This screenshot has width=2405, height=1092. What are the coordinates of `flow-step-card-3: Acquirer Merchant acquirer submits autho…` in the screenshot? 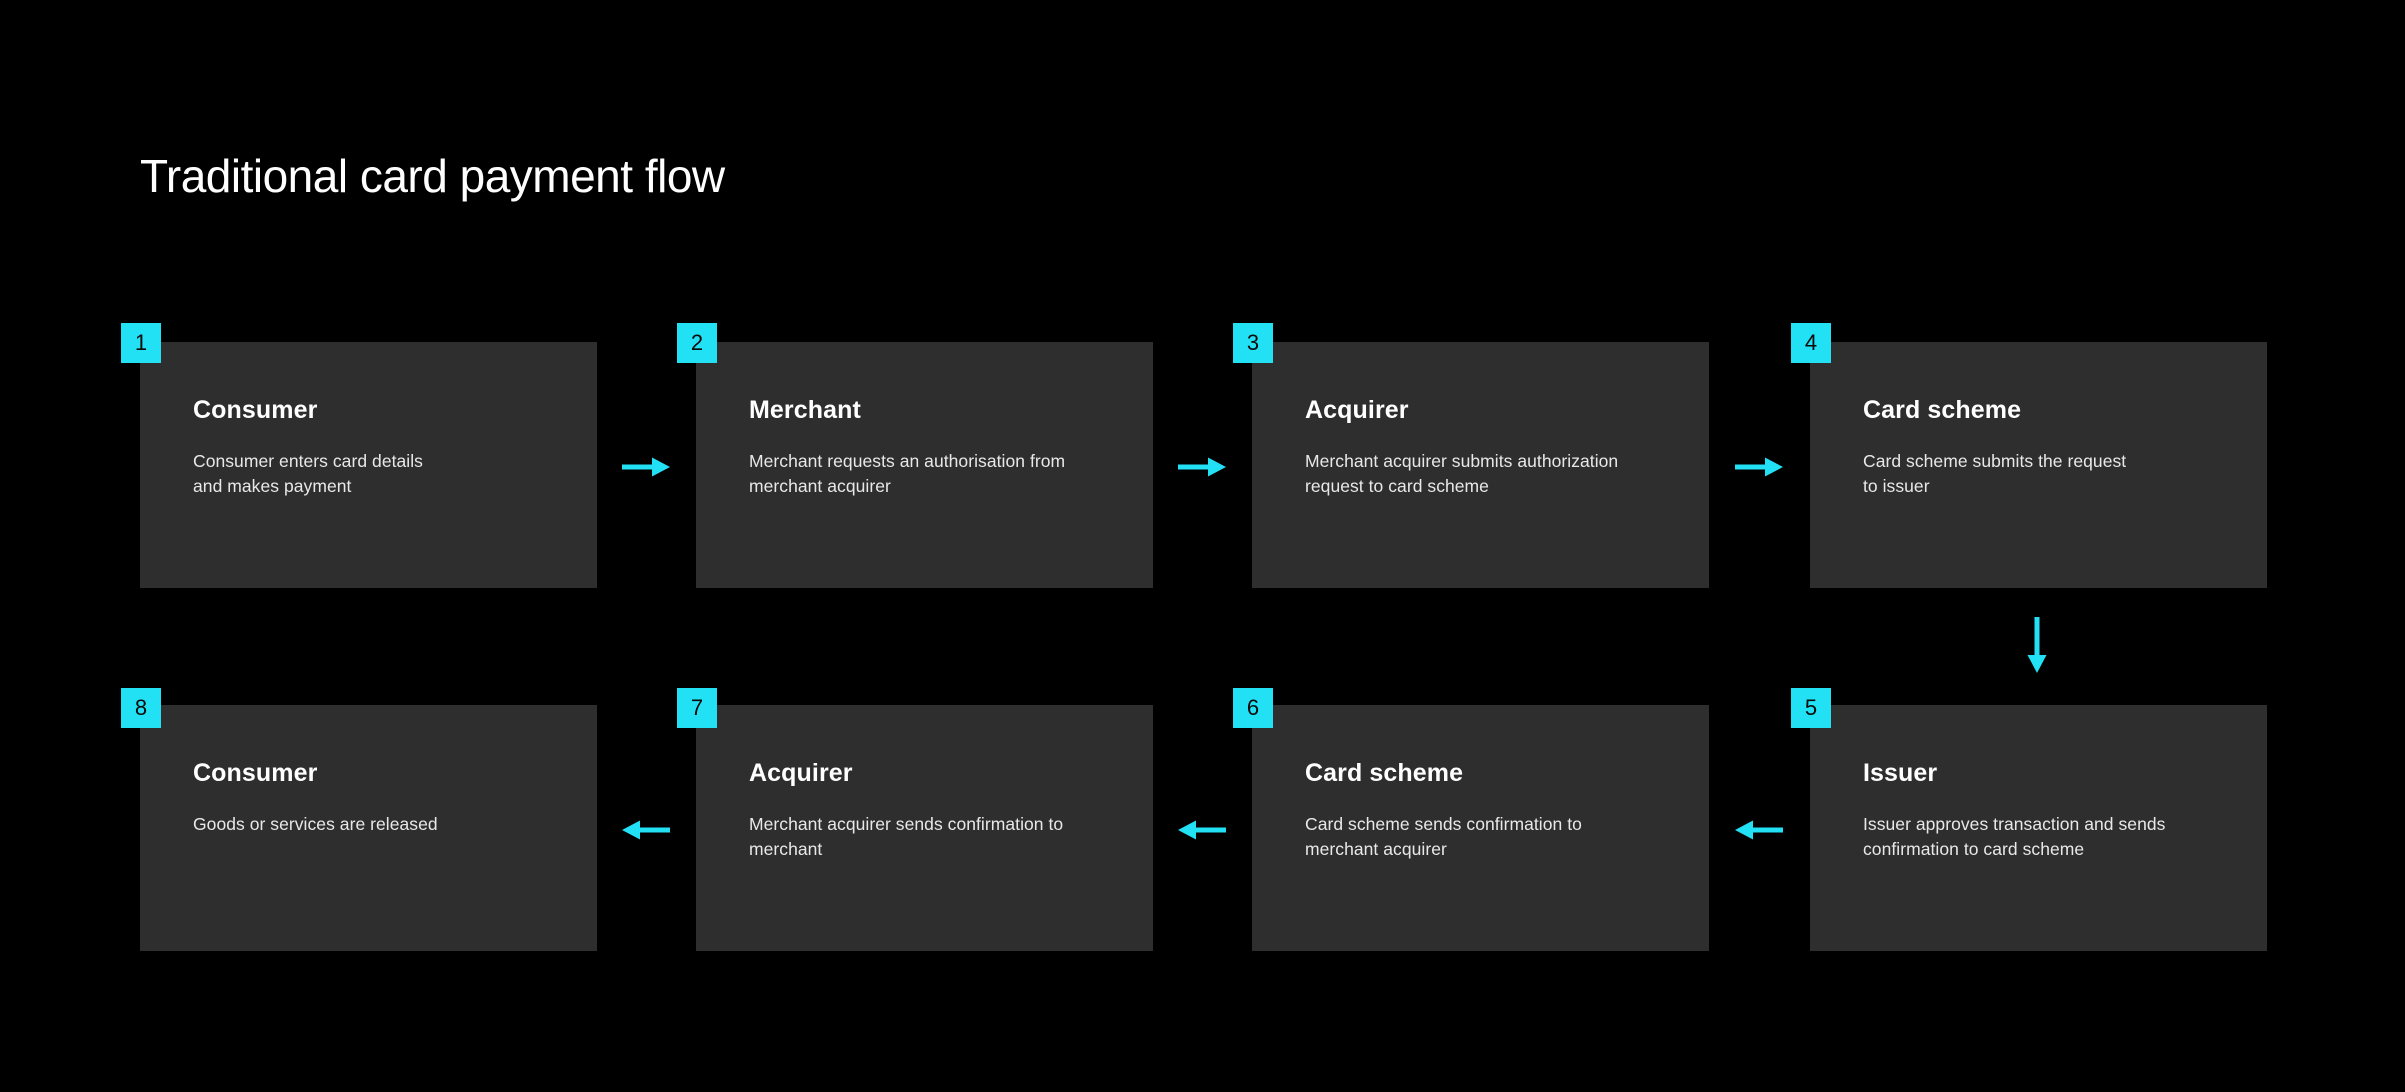 It's located at (1480, 465).